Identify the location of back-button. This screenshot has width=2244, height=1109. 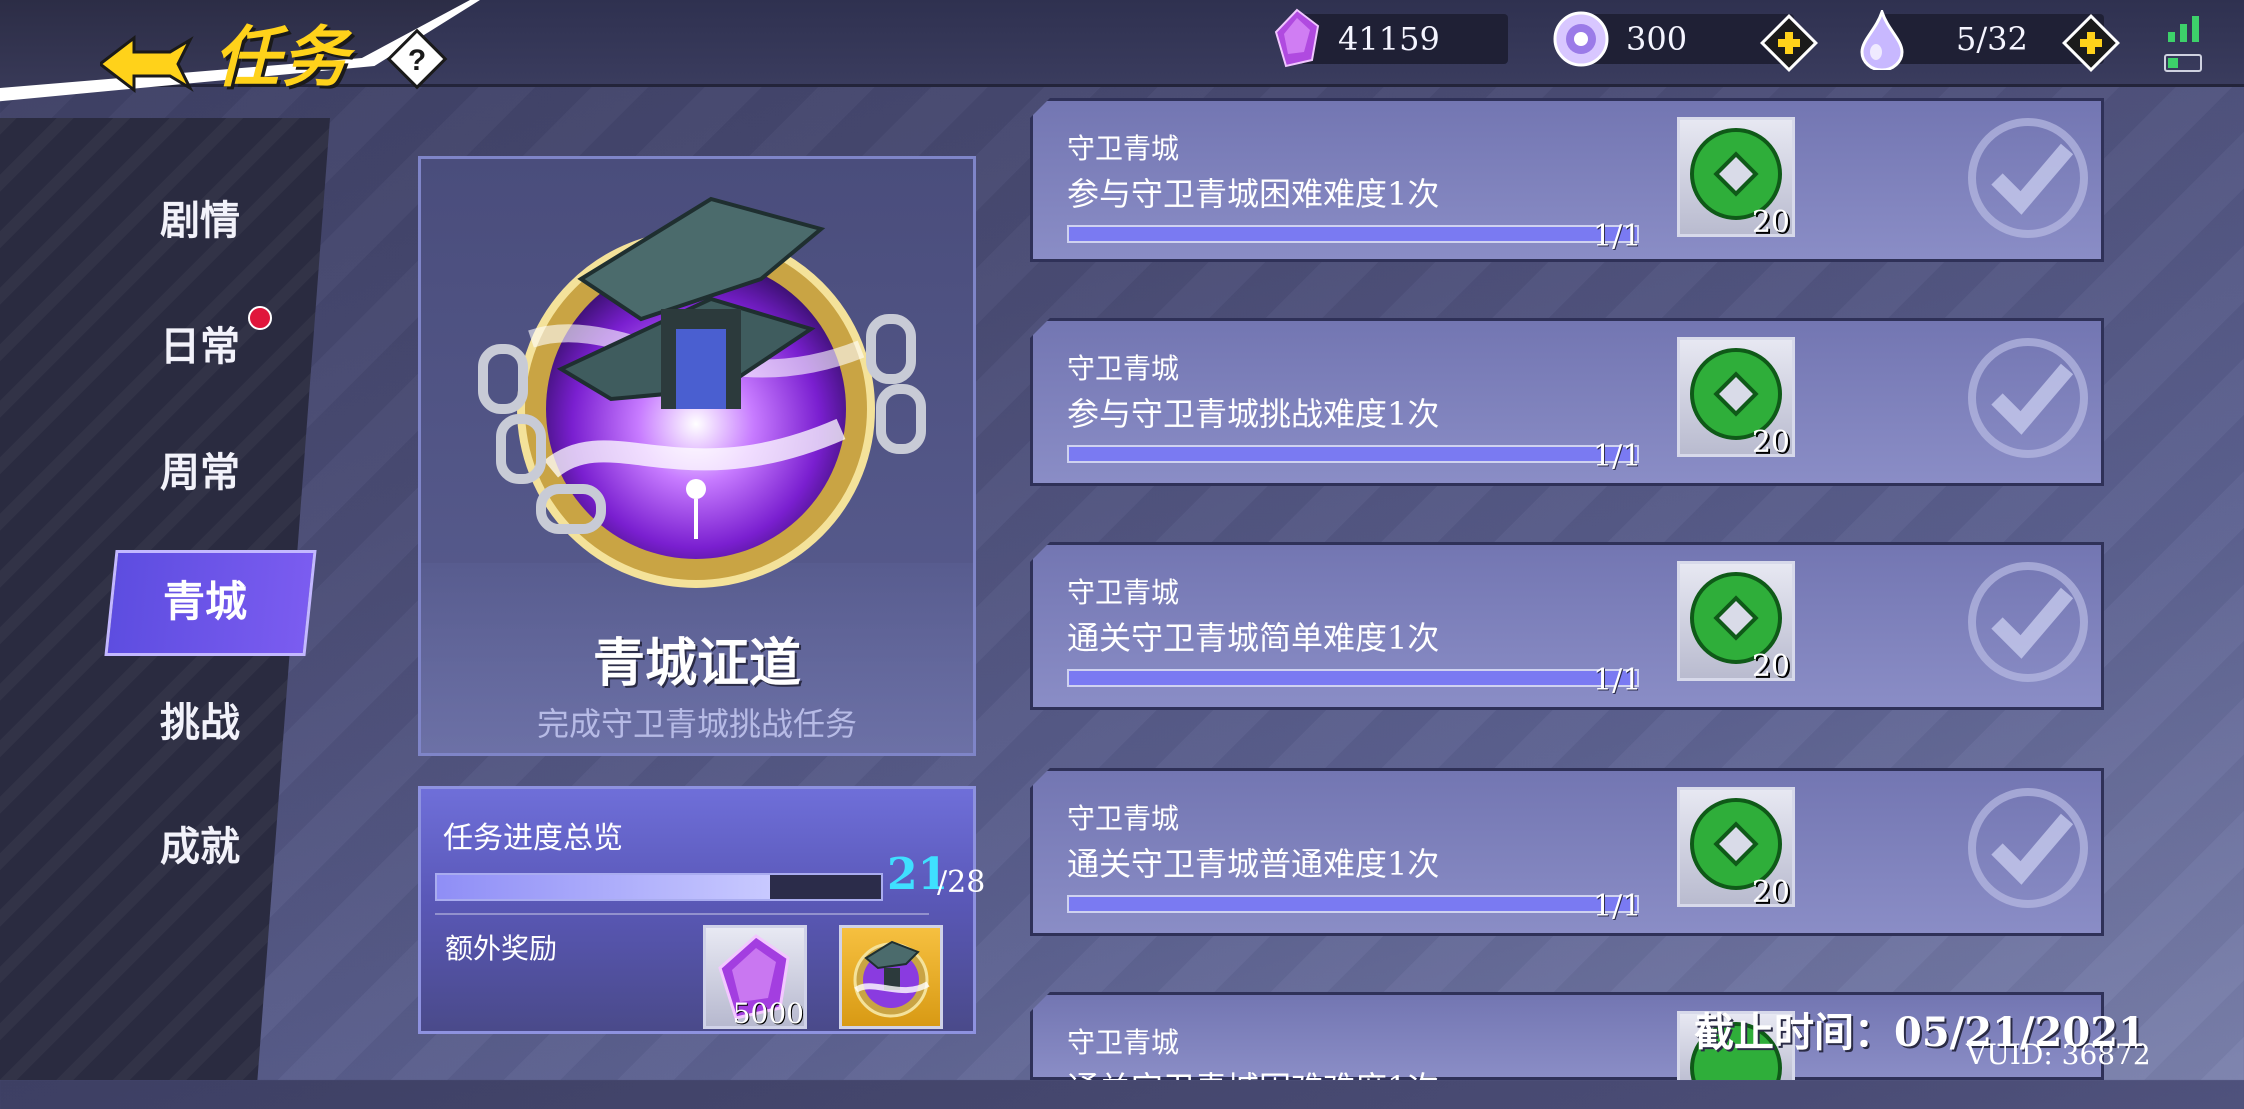
(153, 64).